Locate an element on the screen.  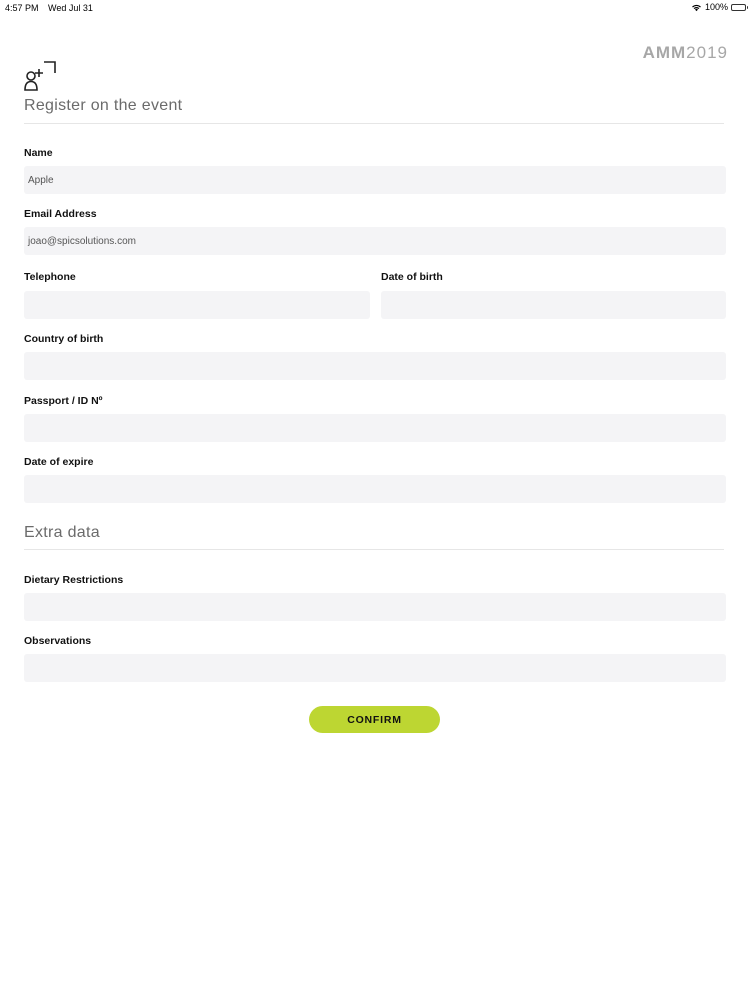
confirm-button: CONFIRM is located at coordinates (374, 719).